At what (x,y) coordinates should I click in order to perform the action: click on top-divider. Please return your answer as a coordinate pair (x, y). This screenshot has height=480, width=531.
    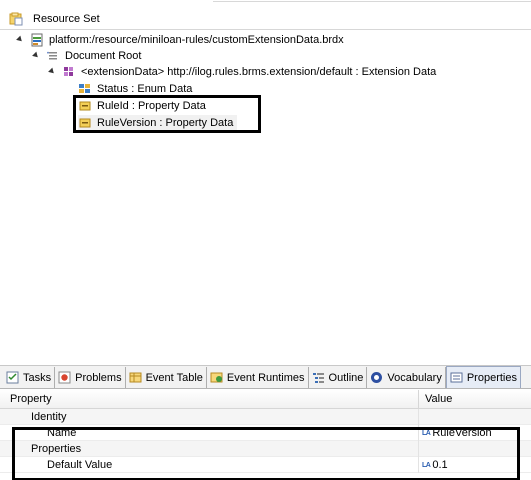
    Looking at the image, I should click on (372, 1).